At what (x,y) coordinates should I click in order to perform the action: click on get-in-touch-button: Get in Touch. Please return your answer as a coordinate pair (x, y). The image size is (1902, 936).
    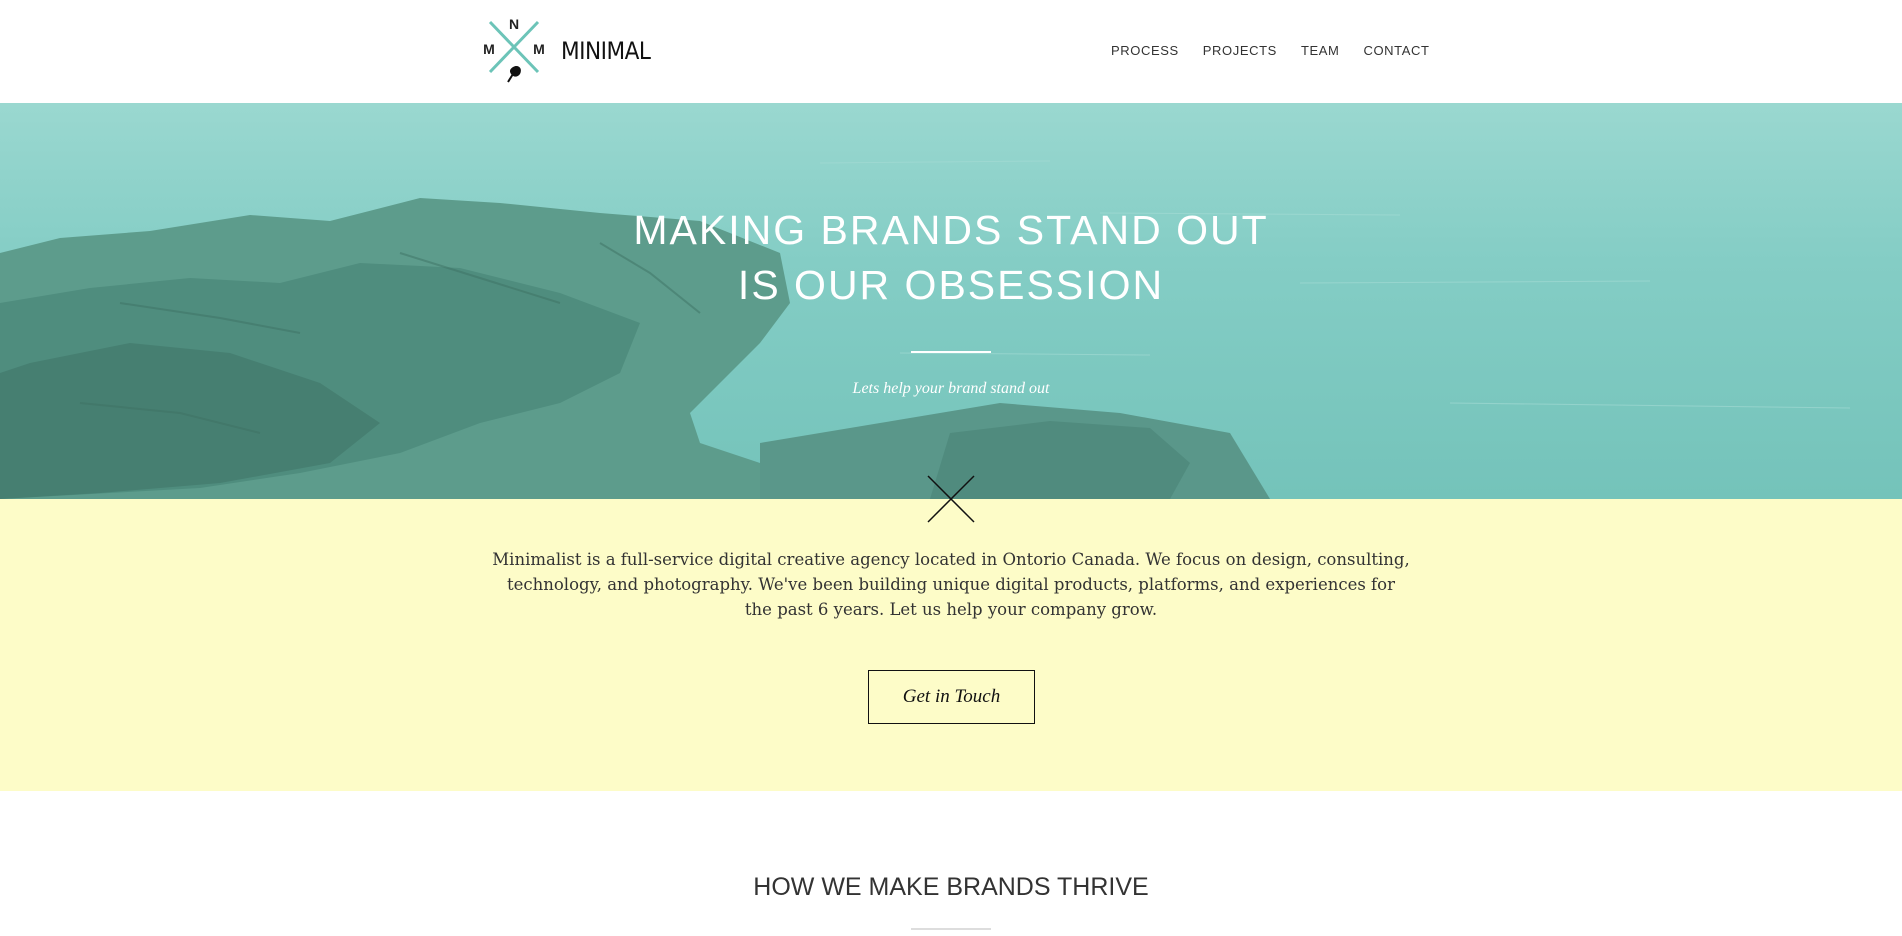
    Looking at the image, I should click on (951, 697).